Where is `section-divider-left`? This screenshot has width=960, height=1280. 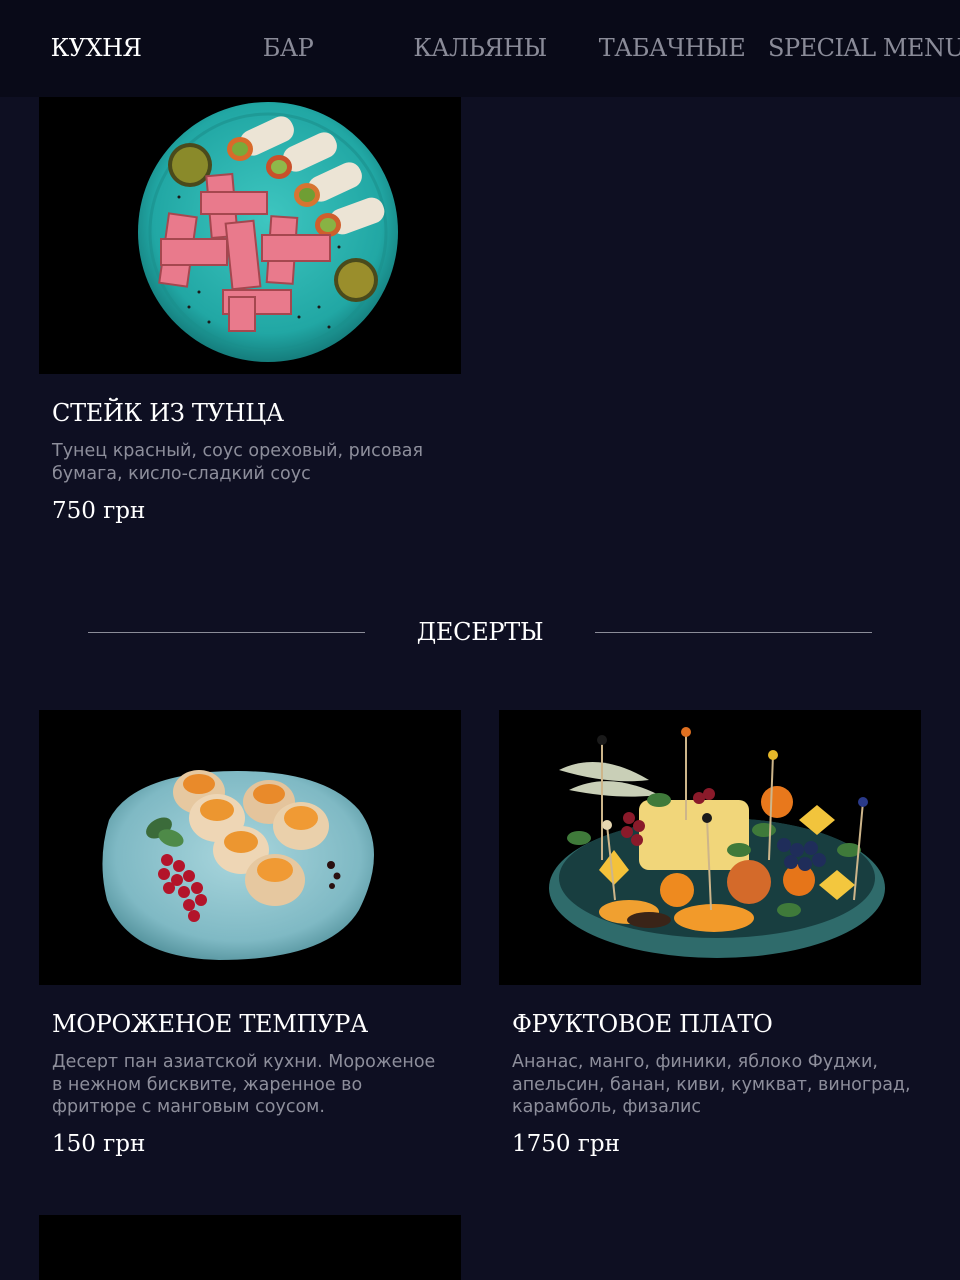 section-divider-left is located at coordinates (226, 632).